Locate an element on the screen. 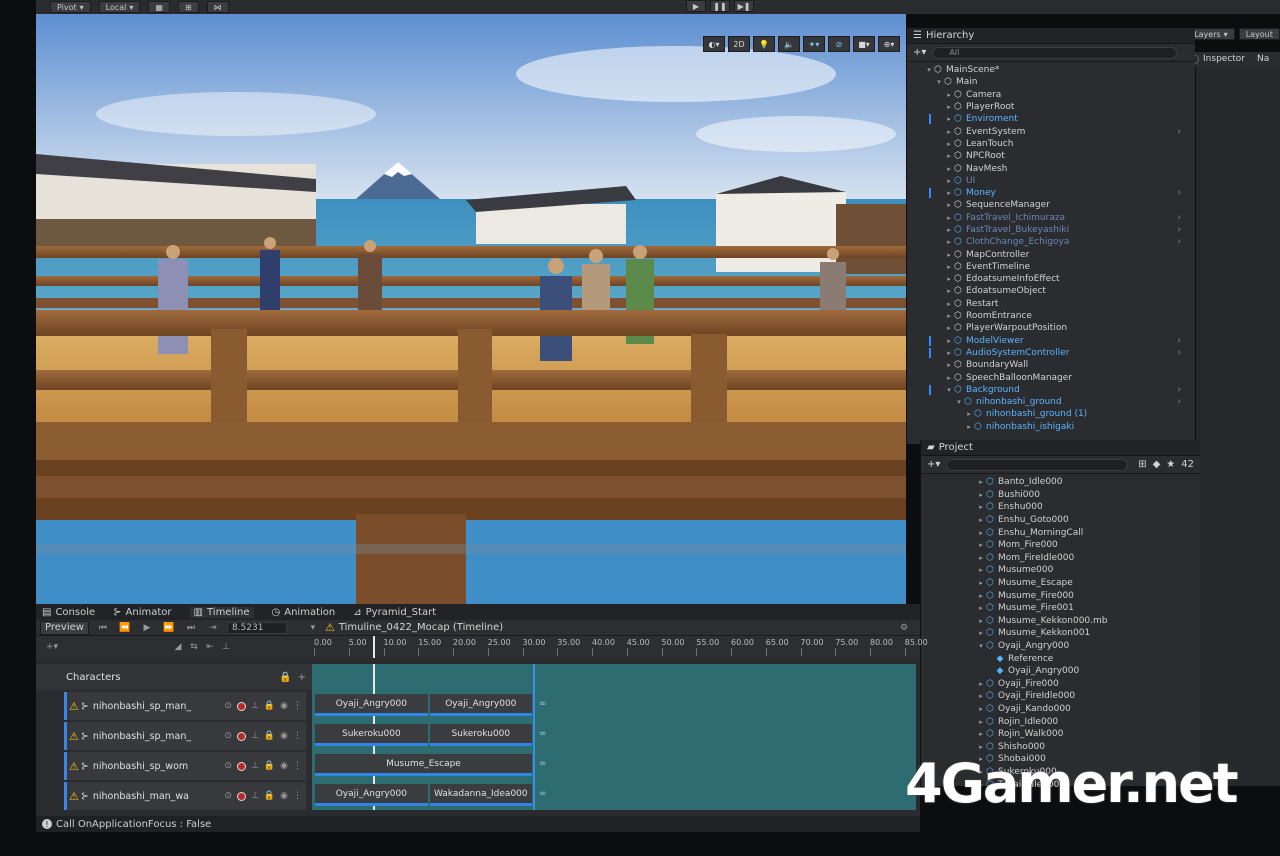 The width and height of the screenshot is (1280, 856). tab-console: ▤ Console is located at coordinates (68, 612).